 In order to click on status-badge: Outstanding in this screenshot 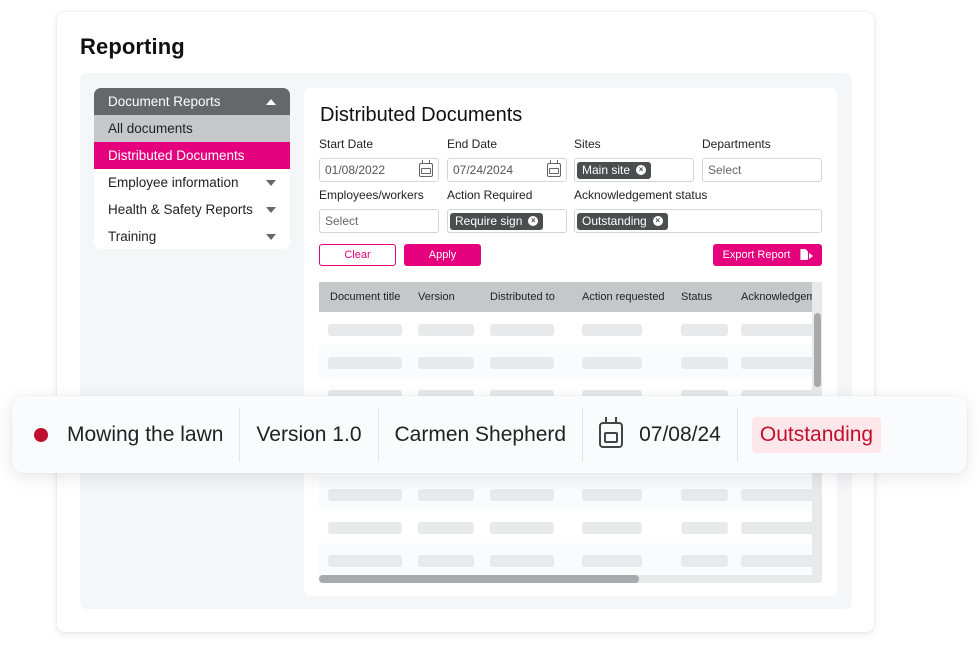, I will do `click(816, 434)`.